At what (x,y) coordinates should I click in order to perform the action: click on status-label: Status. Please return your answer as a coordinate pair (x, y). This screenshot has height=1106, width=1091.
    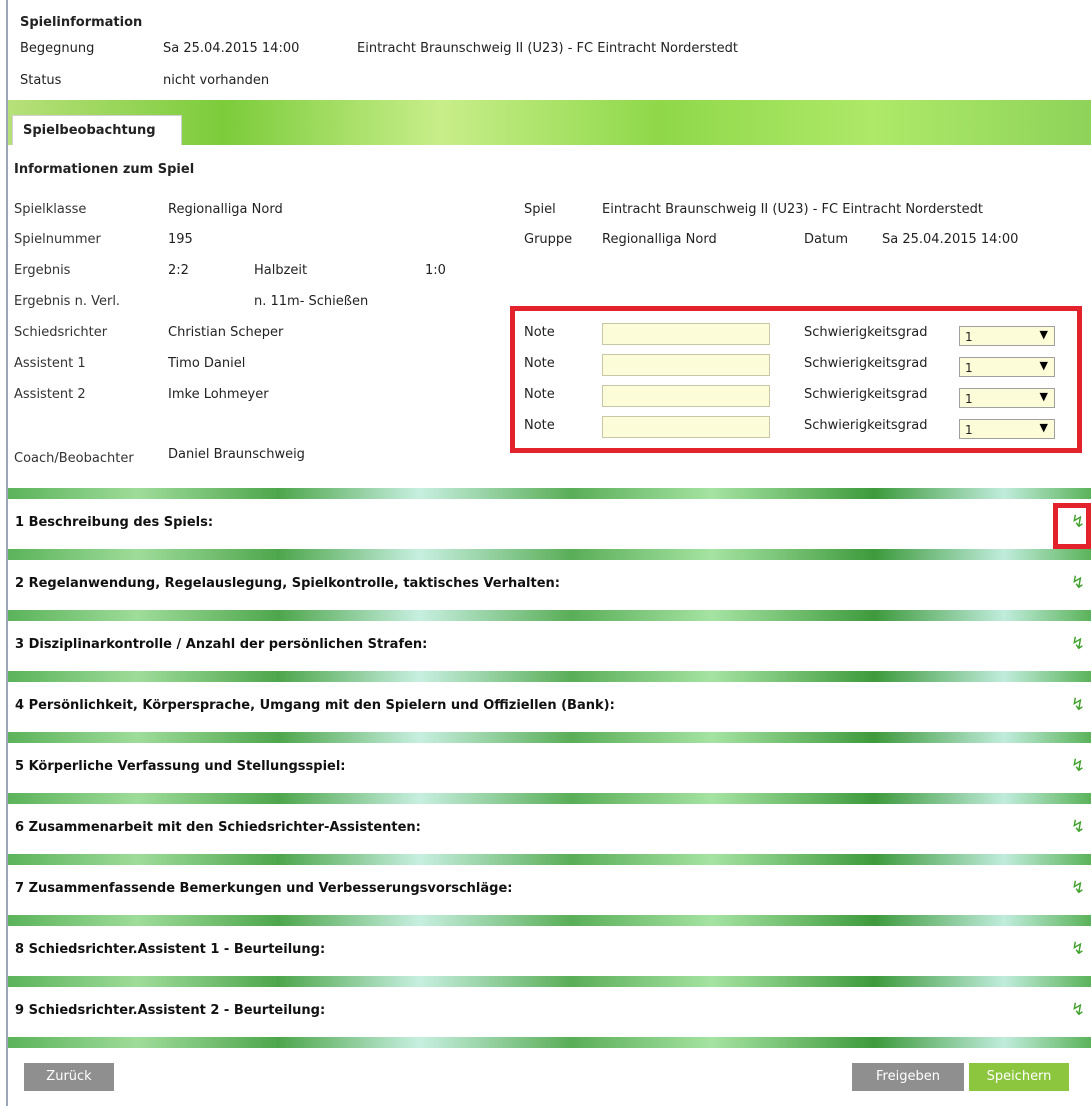
    Looking at the image, I should click on (41, 80).